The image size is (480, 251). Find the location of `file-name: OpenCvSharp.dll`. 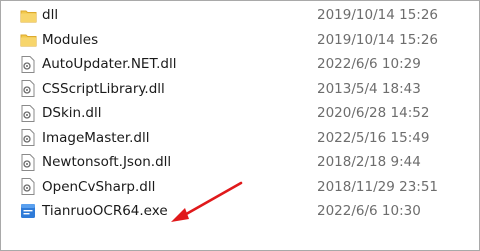

file-name: OpenCvSharp.dll is located at coordinates (99, 186).